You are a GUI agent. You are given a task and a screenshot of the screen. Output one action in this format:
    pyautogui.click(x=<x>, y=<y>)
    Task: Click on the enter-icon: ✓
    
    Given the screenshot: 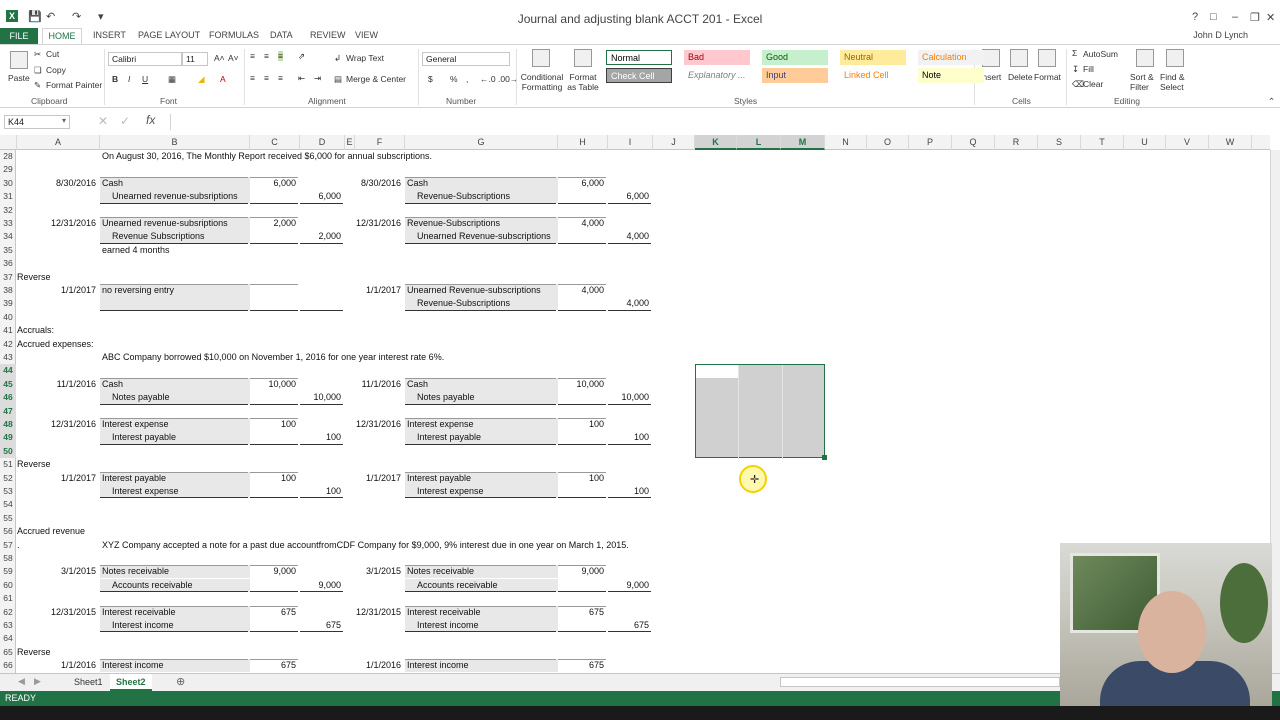 What is the action you would take?
    pyautogui.click(x=125, y=121)
    